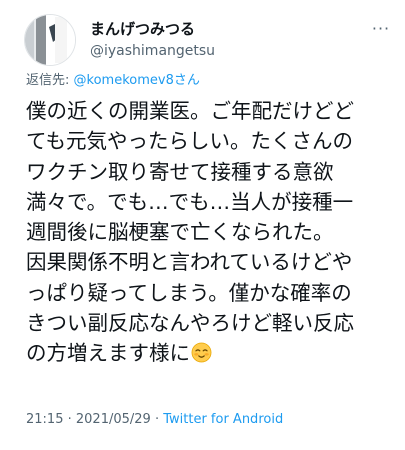 This screenshot has width=405, height=450. Describe the element at coordinates (108, 353) in the screenshot. I see `tweet-text-last-segment: の方増えます様に` at that location.